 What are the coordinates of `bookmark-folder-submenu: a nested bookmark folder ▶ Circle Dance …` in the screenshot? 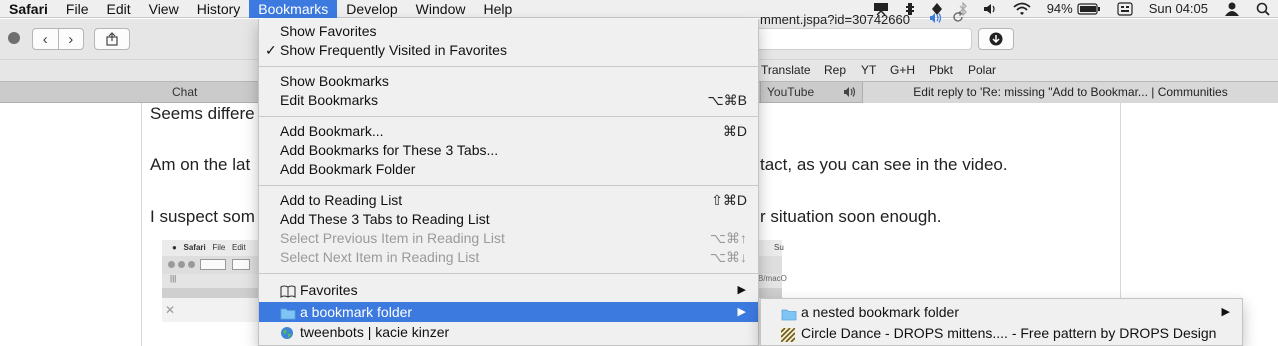 It's located at (1001, 322).